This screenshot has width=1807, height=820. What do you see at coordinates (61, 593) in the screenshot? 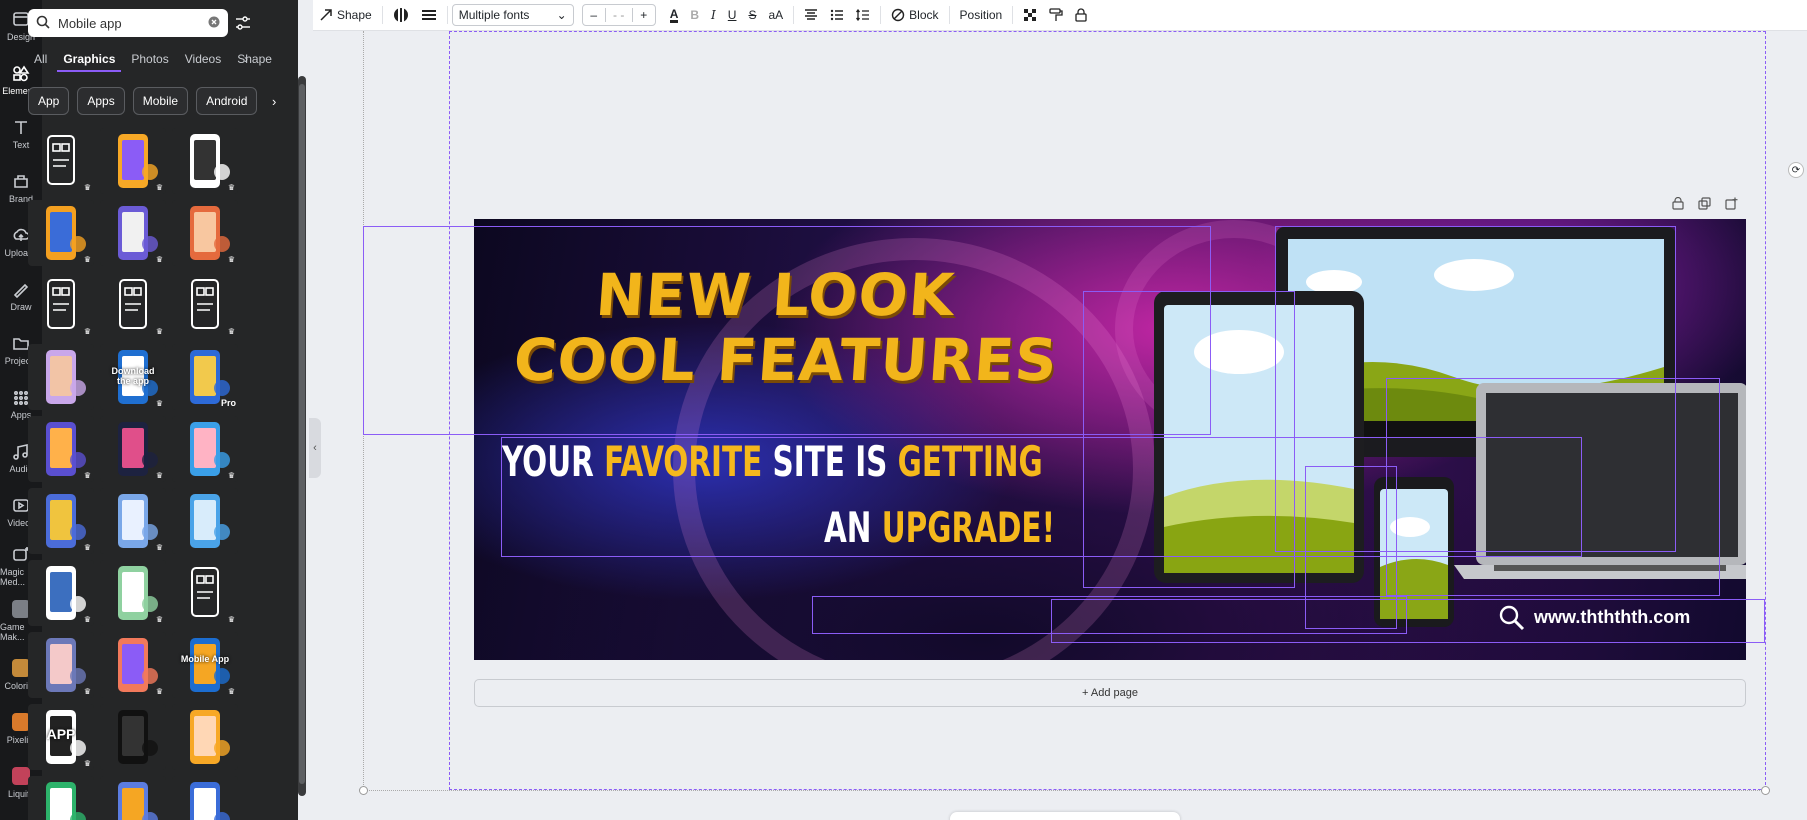
I see `graphic-tile-man-phone: ♛` at bounding box center [61, 593].